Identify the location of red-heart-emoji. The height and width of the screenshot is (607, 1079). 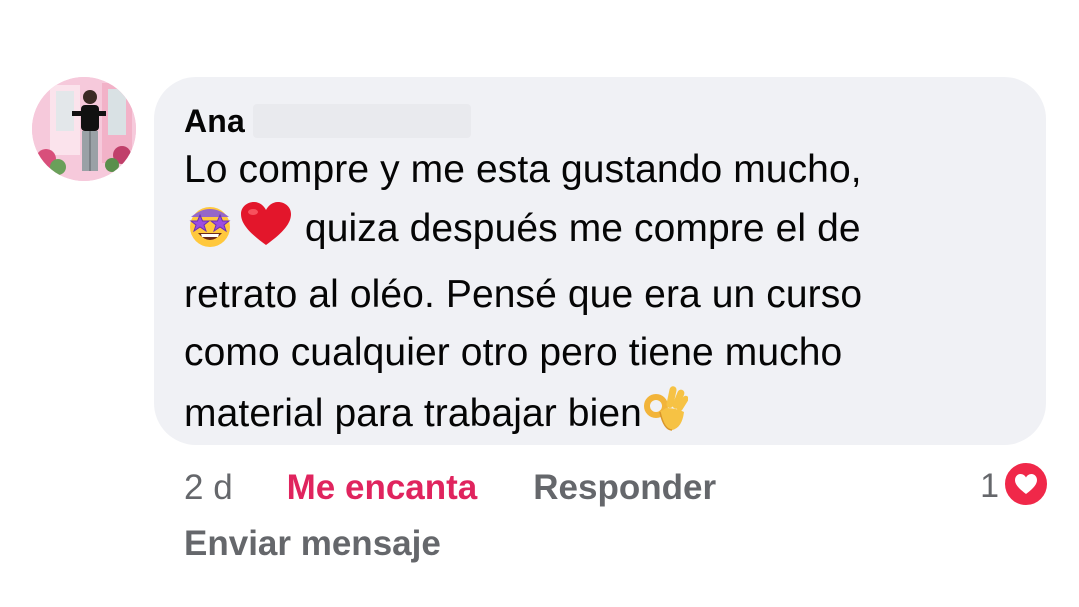
(266, 232).